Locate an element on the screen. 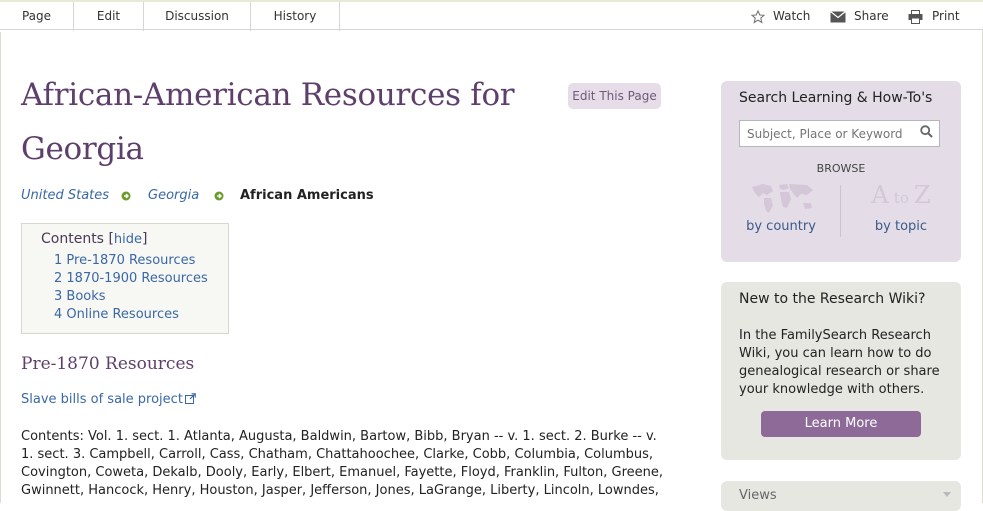  star-icon is located at coordinates (758, 17).